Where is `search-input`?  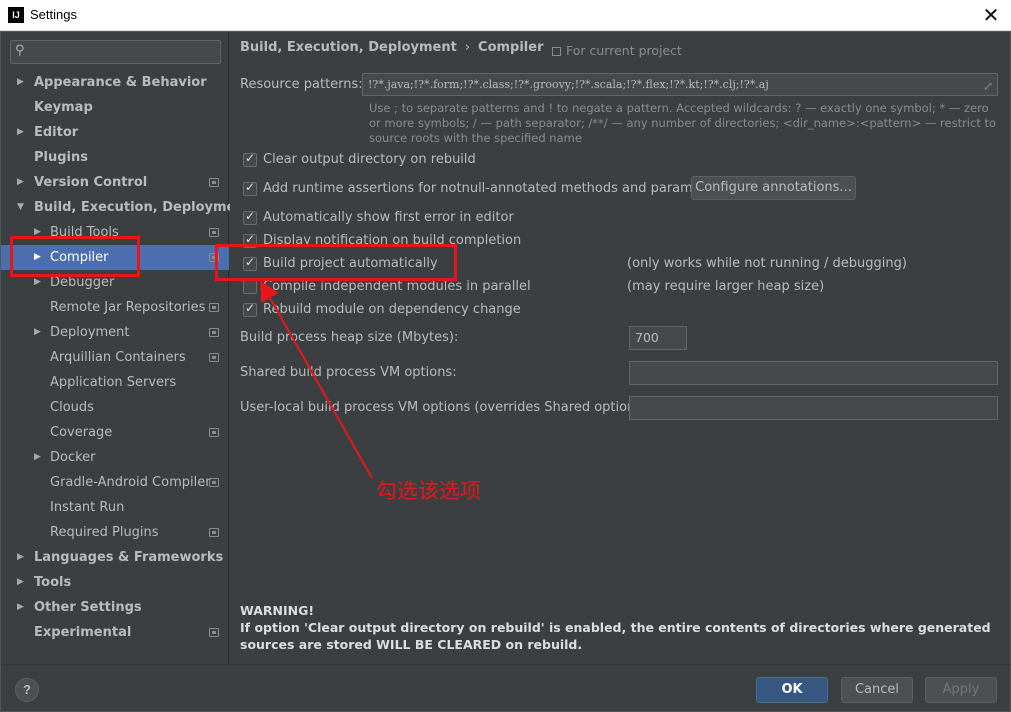 search-input is located at coordinates (125, 52).